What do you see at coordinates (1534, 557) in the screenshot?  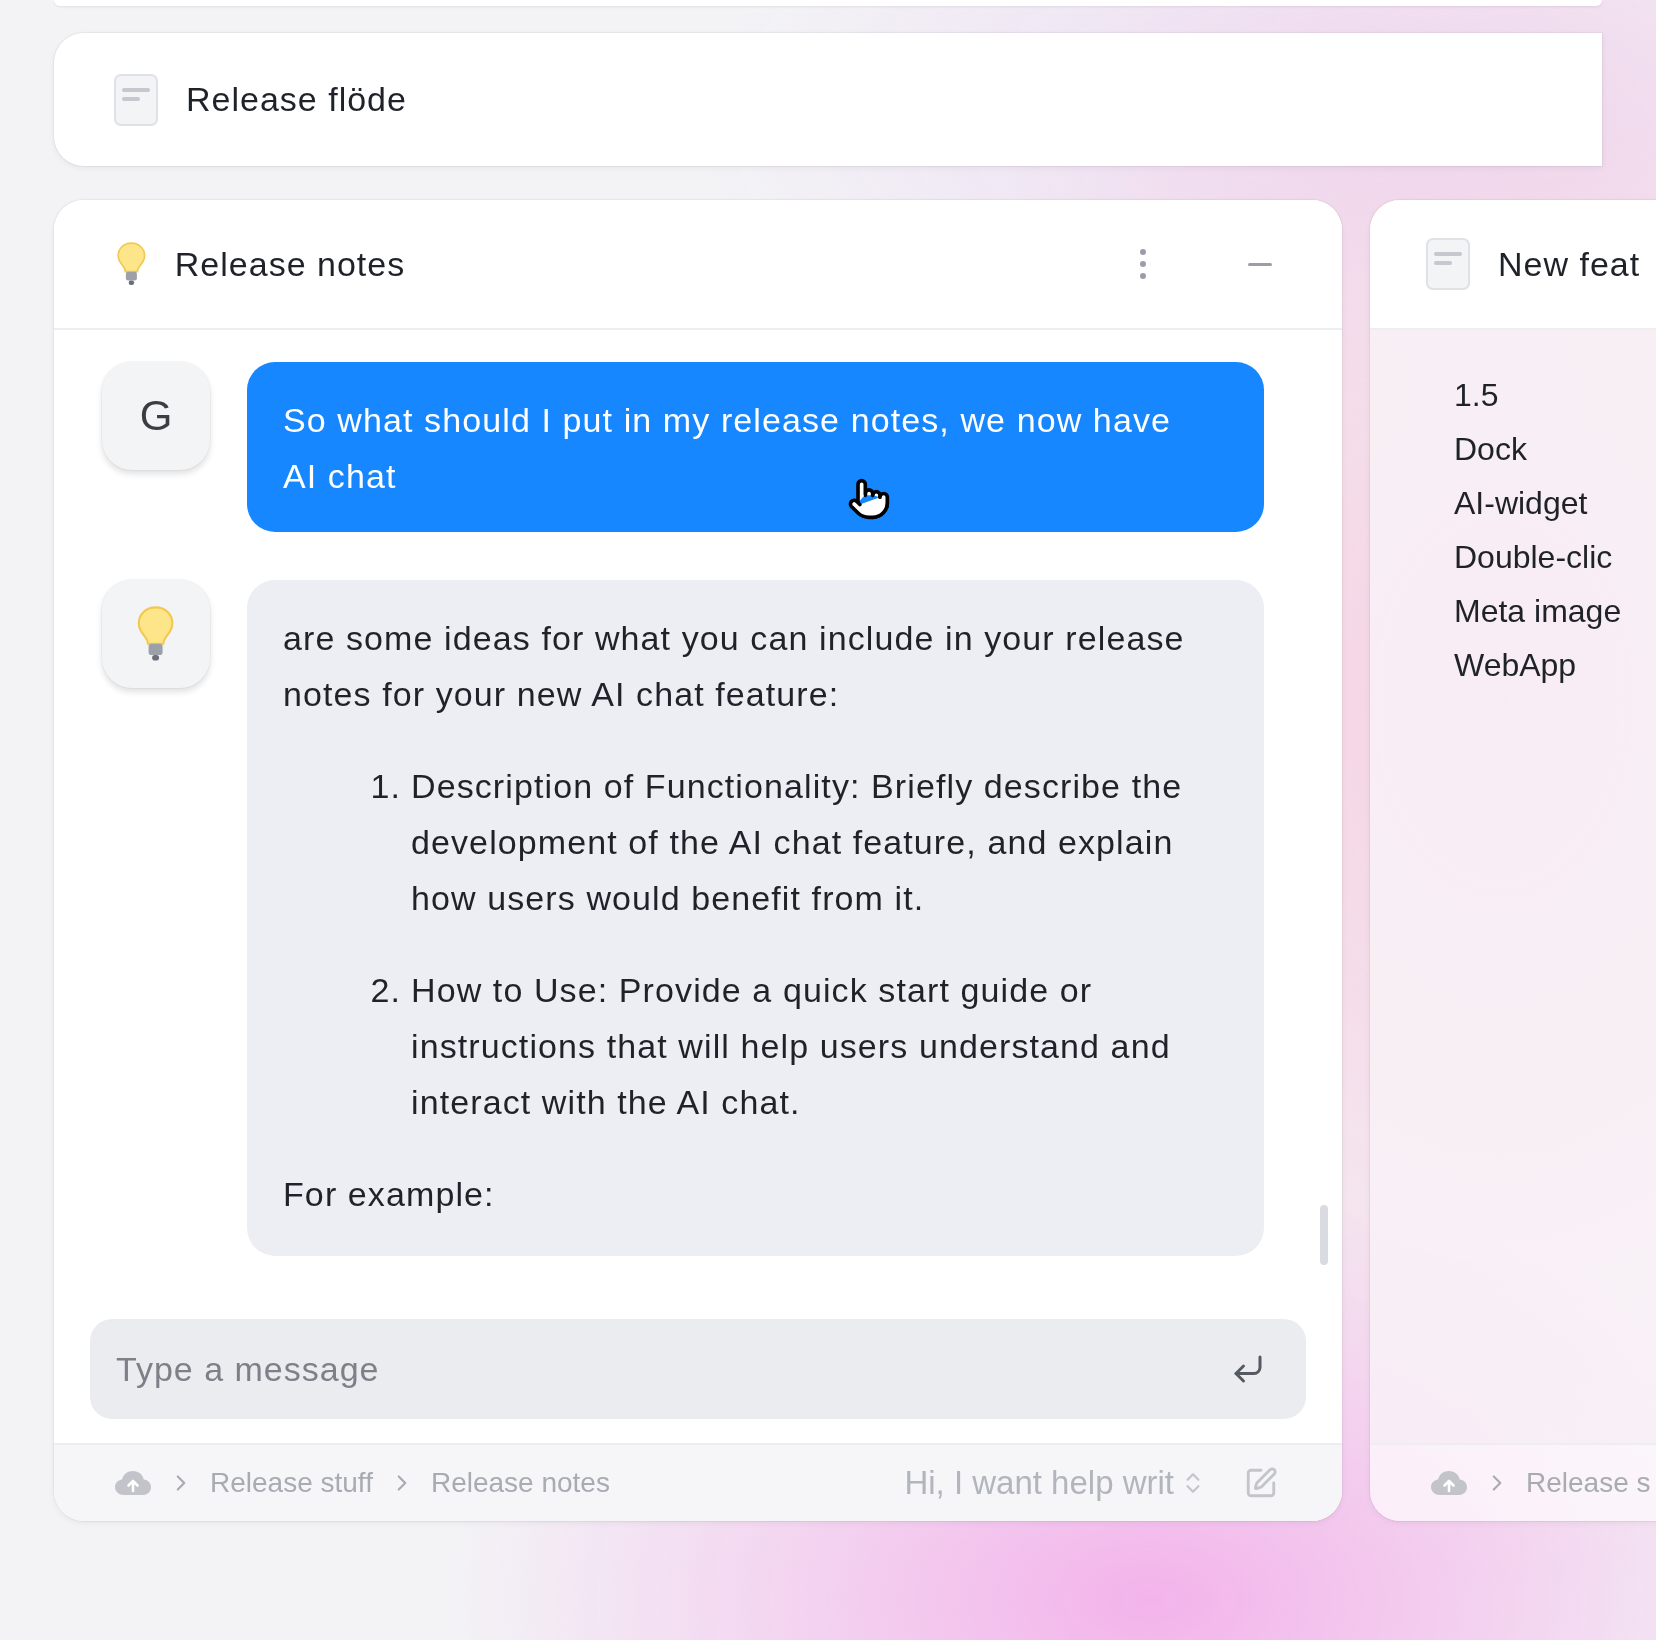 I see `list-line: Double-clic` at bounding box center [1534, 557].